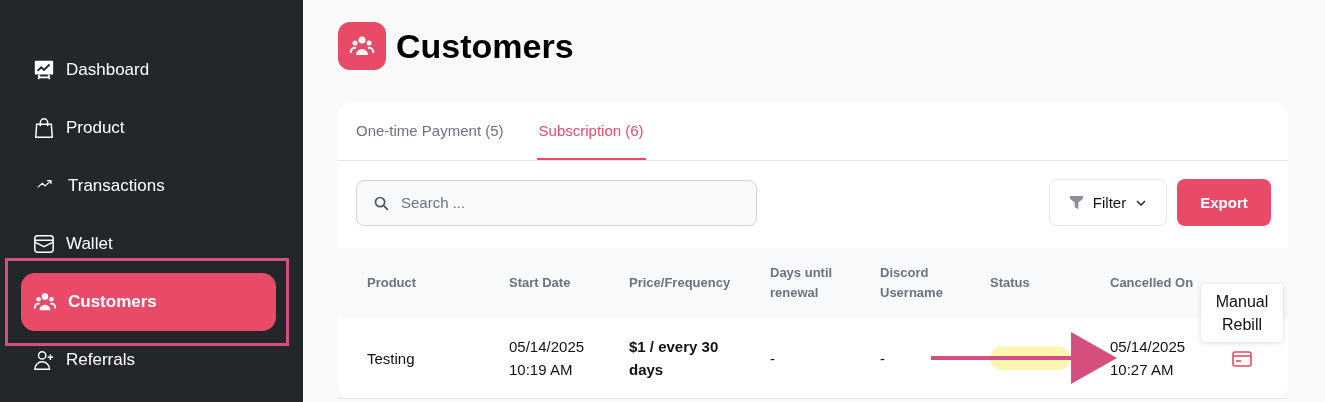 Image resolution: width=1325 pixels, height=402 pixels. What do you see at coordinates (1224, 202) in the screenshot?
I see `export-button: Export` at bounding box center [1224, 202].